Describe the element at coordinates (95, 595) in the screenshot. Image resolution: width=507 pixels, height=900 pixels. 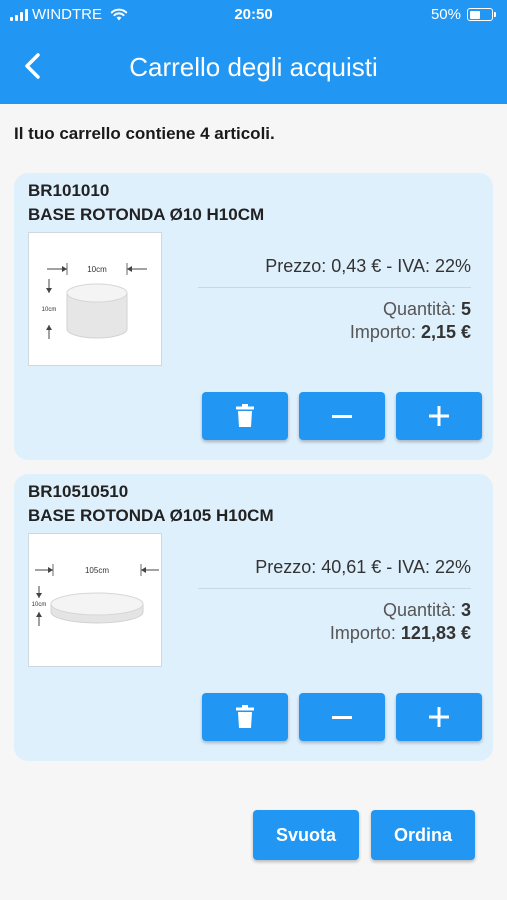
I see `disc-drawing: 105cm 10cm` at that location.